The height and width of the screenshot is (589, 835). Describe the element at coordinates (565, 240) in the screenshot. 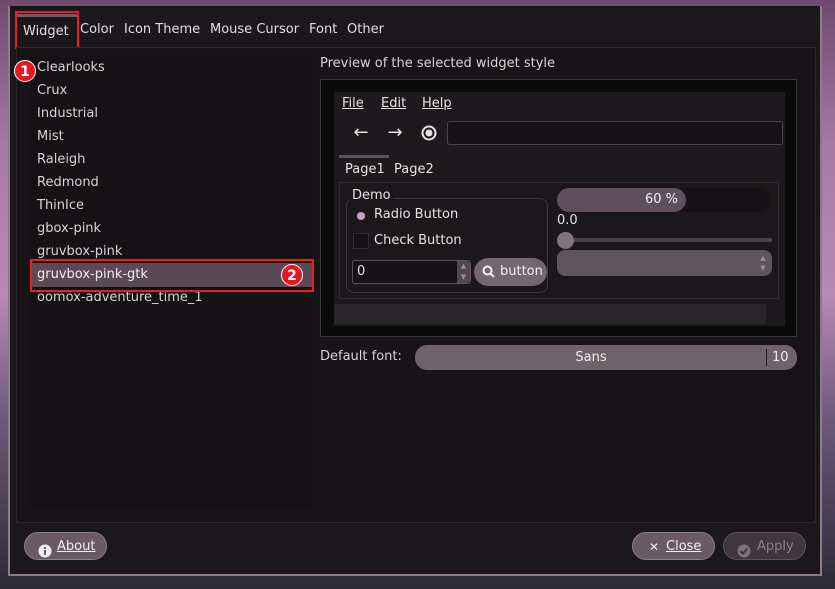

I see `scale-slider-knob` at that location.